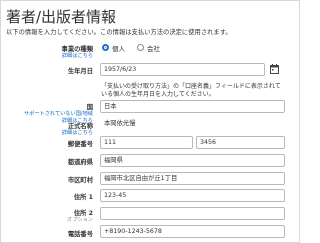 This screenshot has width=320, height=243. What do you see at coordinates (58, 113) in the screenshot?
I see `unsupported-country-link: サポートされていない国/地域` at bounding box center [58, 113].